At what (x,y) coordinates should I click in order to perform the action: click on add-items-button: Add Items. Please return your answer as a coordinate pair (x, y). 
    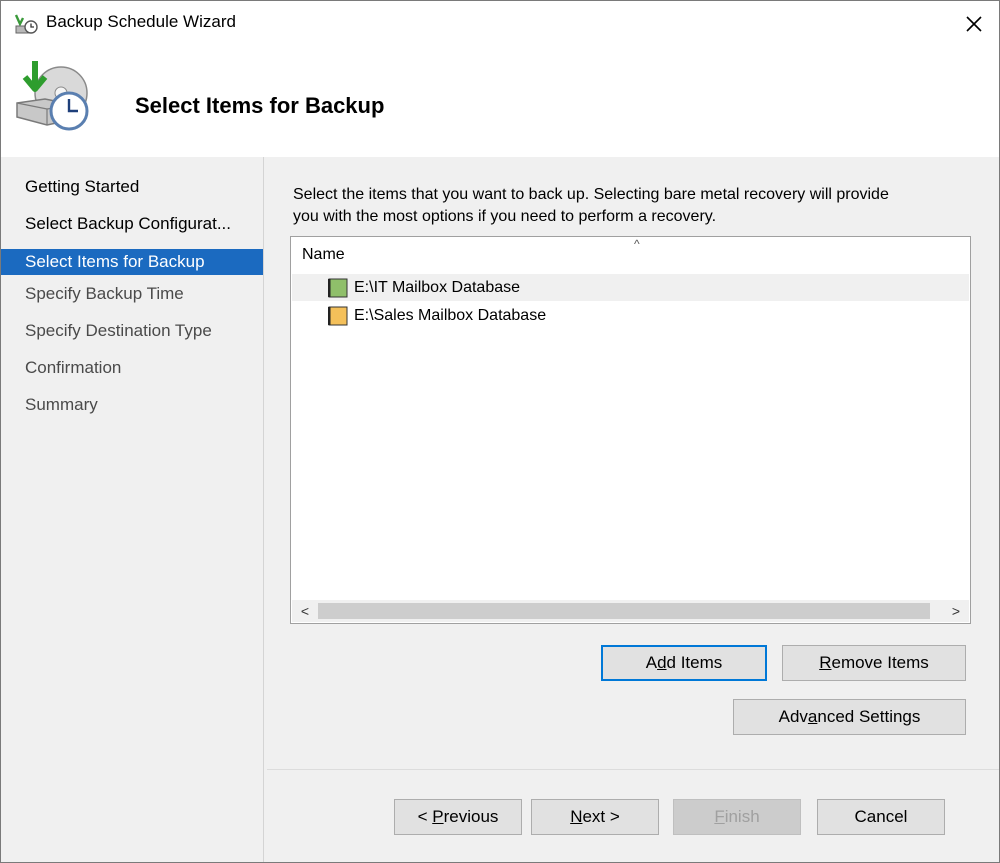
    Looking at the image, I should click on (684, 663).